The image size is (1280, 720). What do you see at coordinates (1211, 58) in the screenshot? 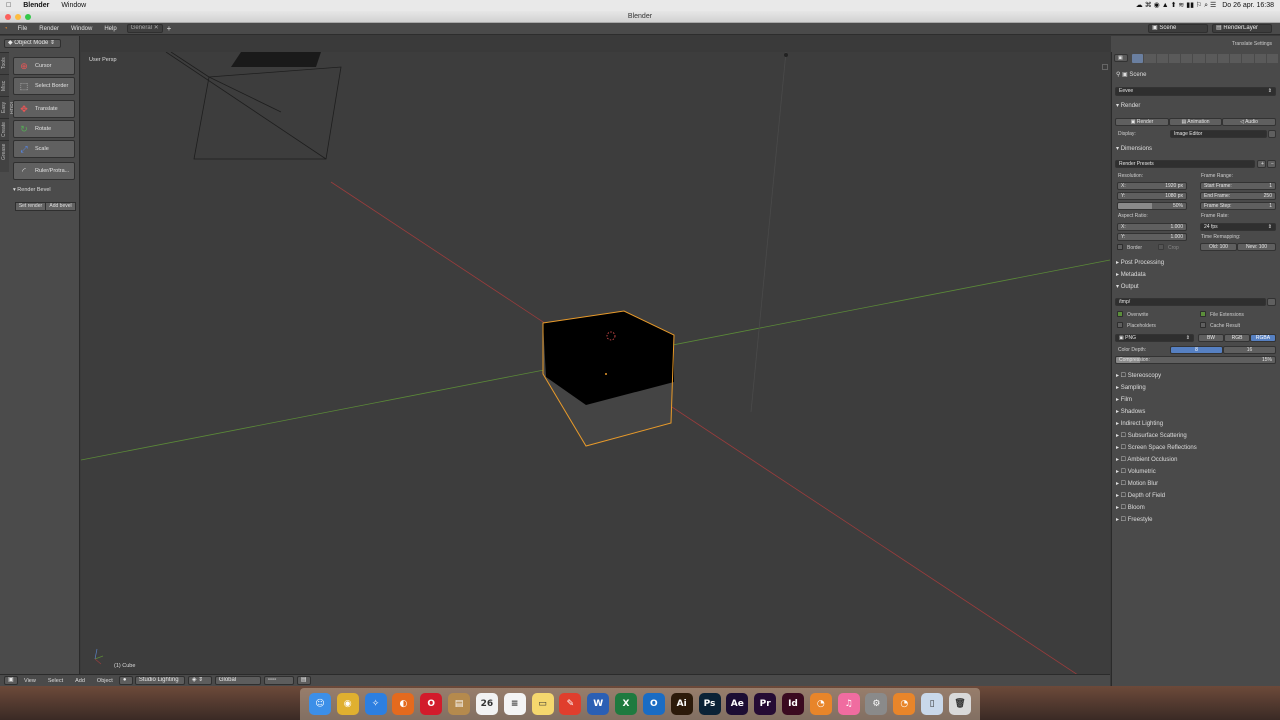
I see `modifiers-tab-icon` at bounding box center [1211, 58].